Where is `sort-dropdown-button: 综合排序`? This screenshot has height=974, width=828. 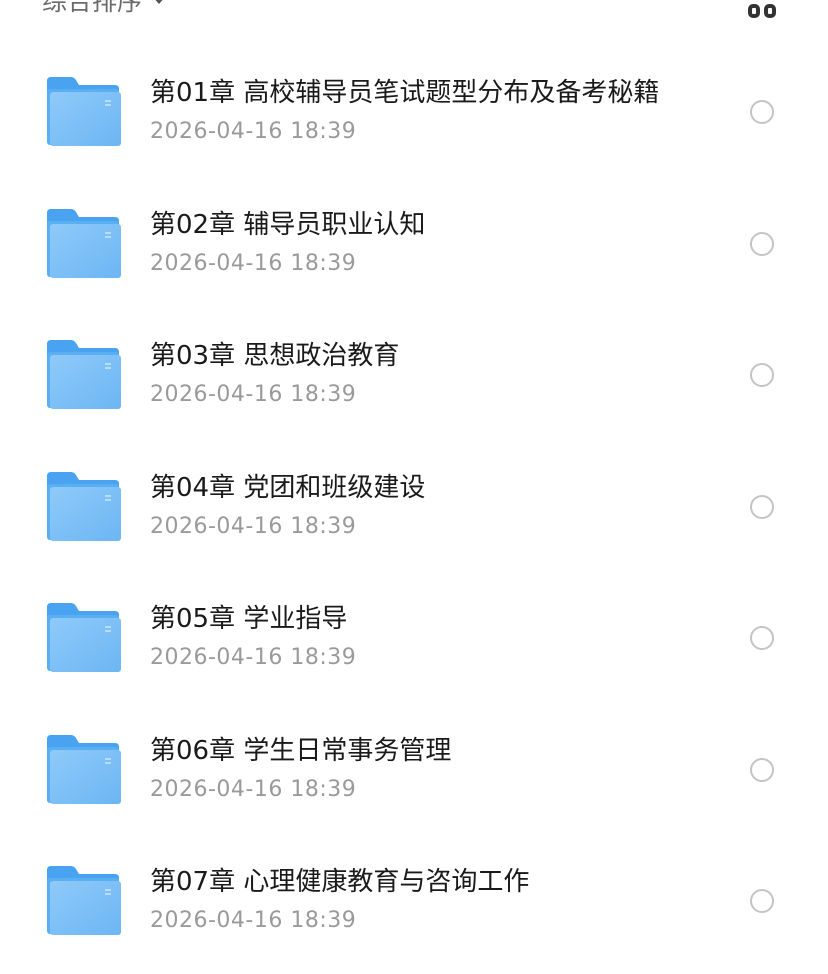 sort-dropdown-button: 综合排序 is located at coordinates (104, 8).